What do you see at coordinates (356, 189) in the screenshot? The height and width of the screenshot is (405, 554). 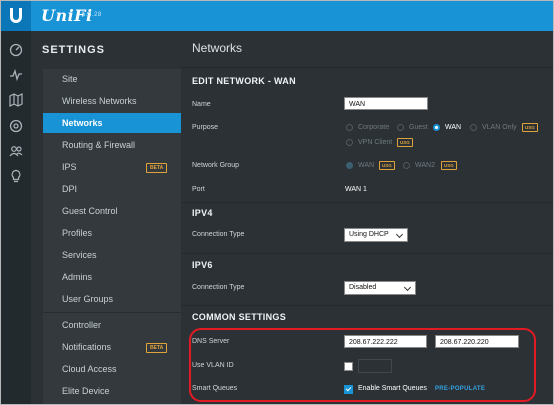 I see `port-value: WAN 1` at bounding box center [356, 189].